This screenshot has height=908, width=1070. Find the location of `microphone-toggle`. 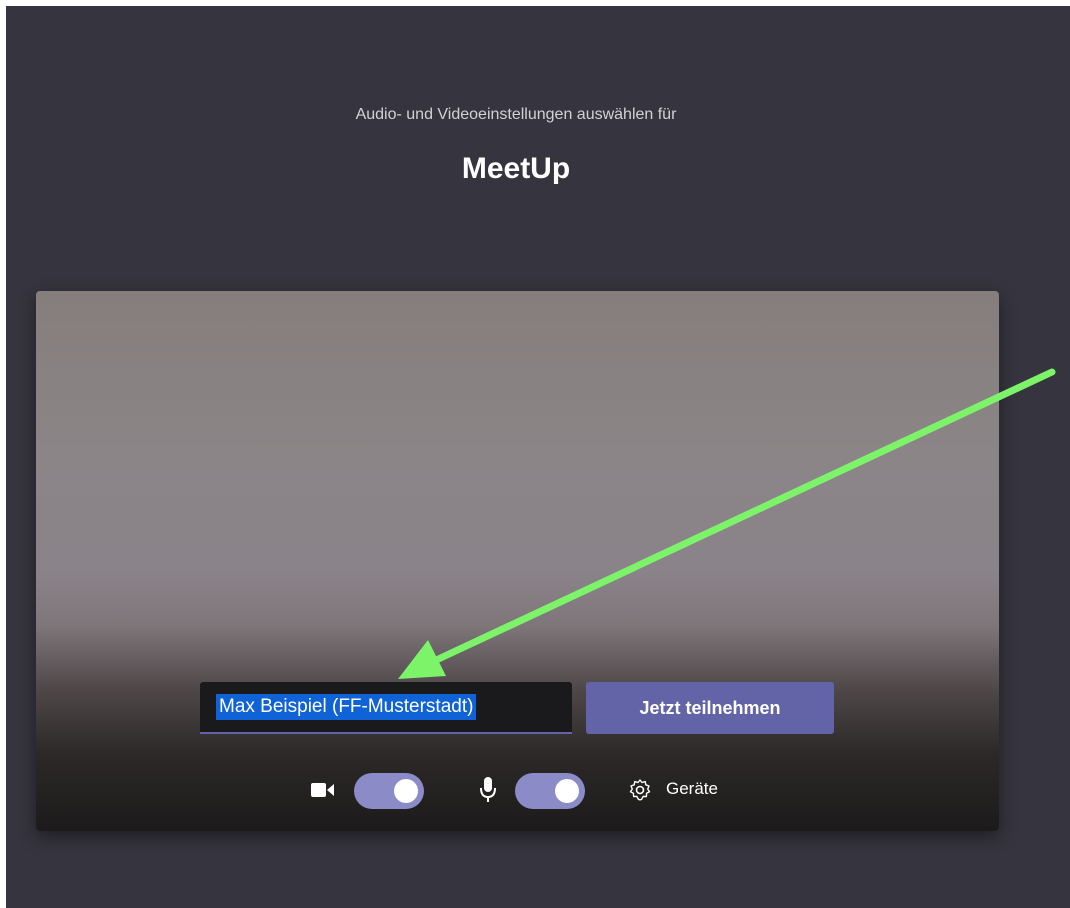

microphone-toggle is located at coordinates (550, 791).